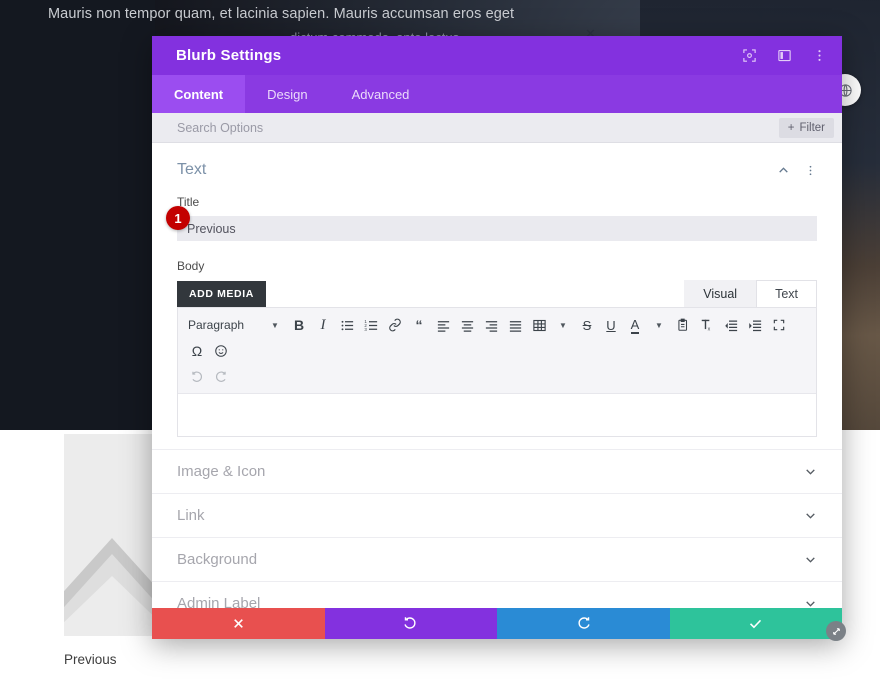 This screenshot has width=880, height=693. Describe the element at coordinates (497, 228) in the screenshot. I see `title-input` at that location.